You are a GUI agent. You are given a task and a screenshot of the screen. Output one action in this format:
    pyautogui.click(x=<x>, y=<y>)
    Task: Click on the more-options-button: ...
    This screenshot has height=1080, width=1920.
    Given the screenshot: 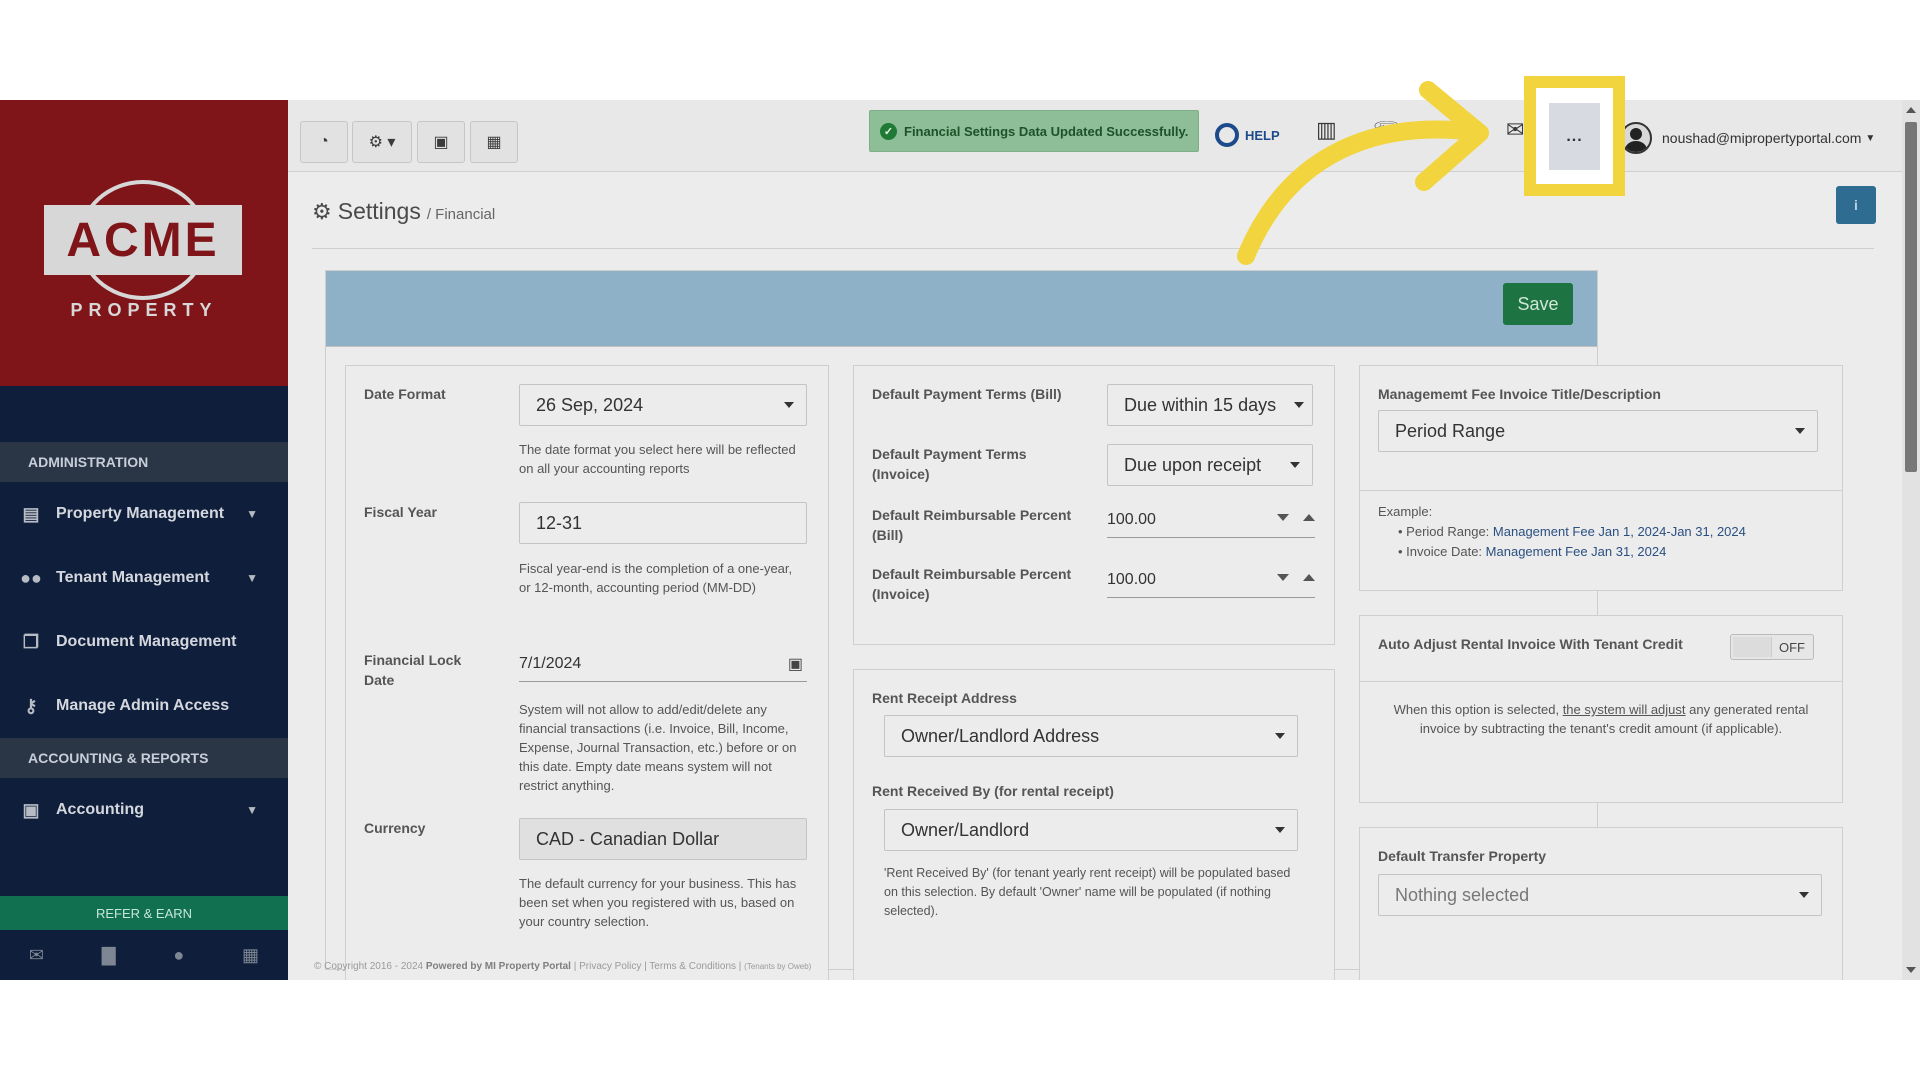 What is the action you would take?
    pyautogui.click(x=1574, y=136)
    